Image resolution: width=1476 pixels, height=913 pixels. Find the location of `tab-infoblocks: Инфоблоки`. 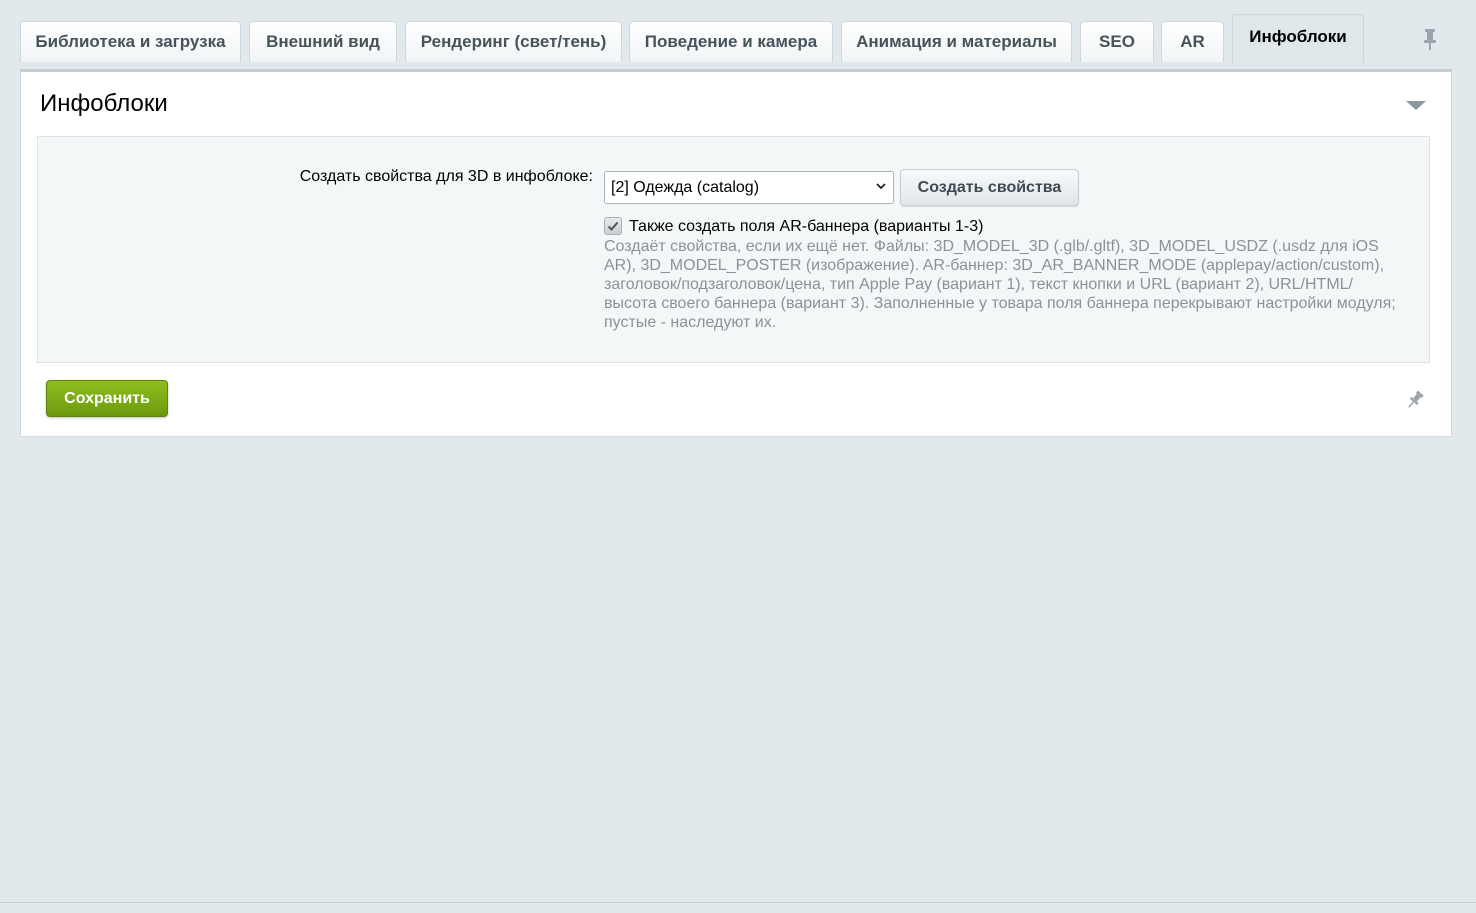

tab-infoblocks: Инфоблоки is located at coordinates (1298, 38).